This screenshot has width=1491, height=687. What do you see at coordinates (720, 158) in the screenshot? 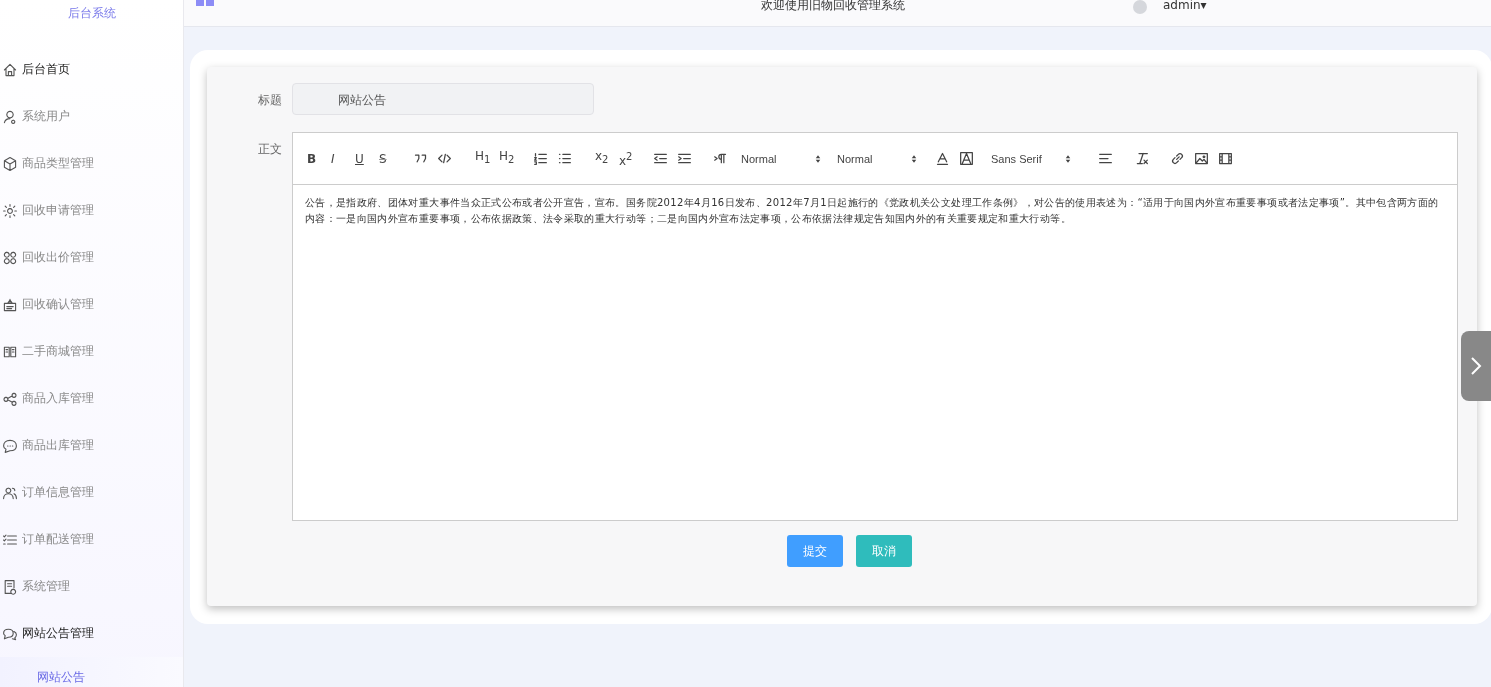
I see `paragraph-direction-icon` at bounding box center [720, 158].